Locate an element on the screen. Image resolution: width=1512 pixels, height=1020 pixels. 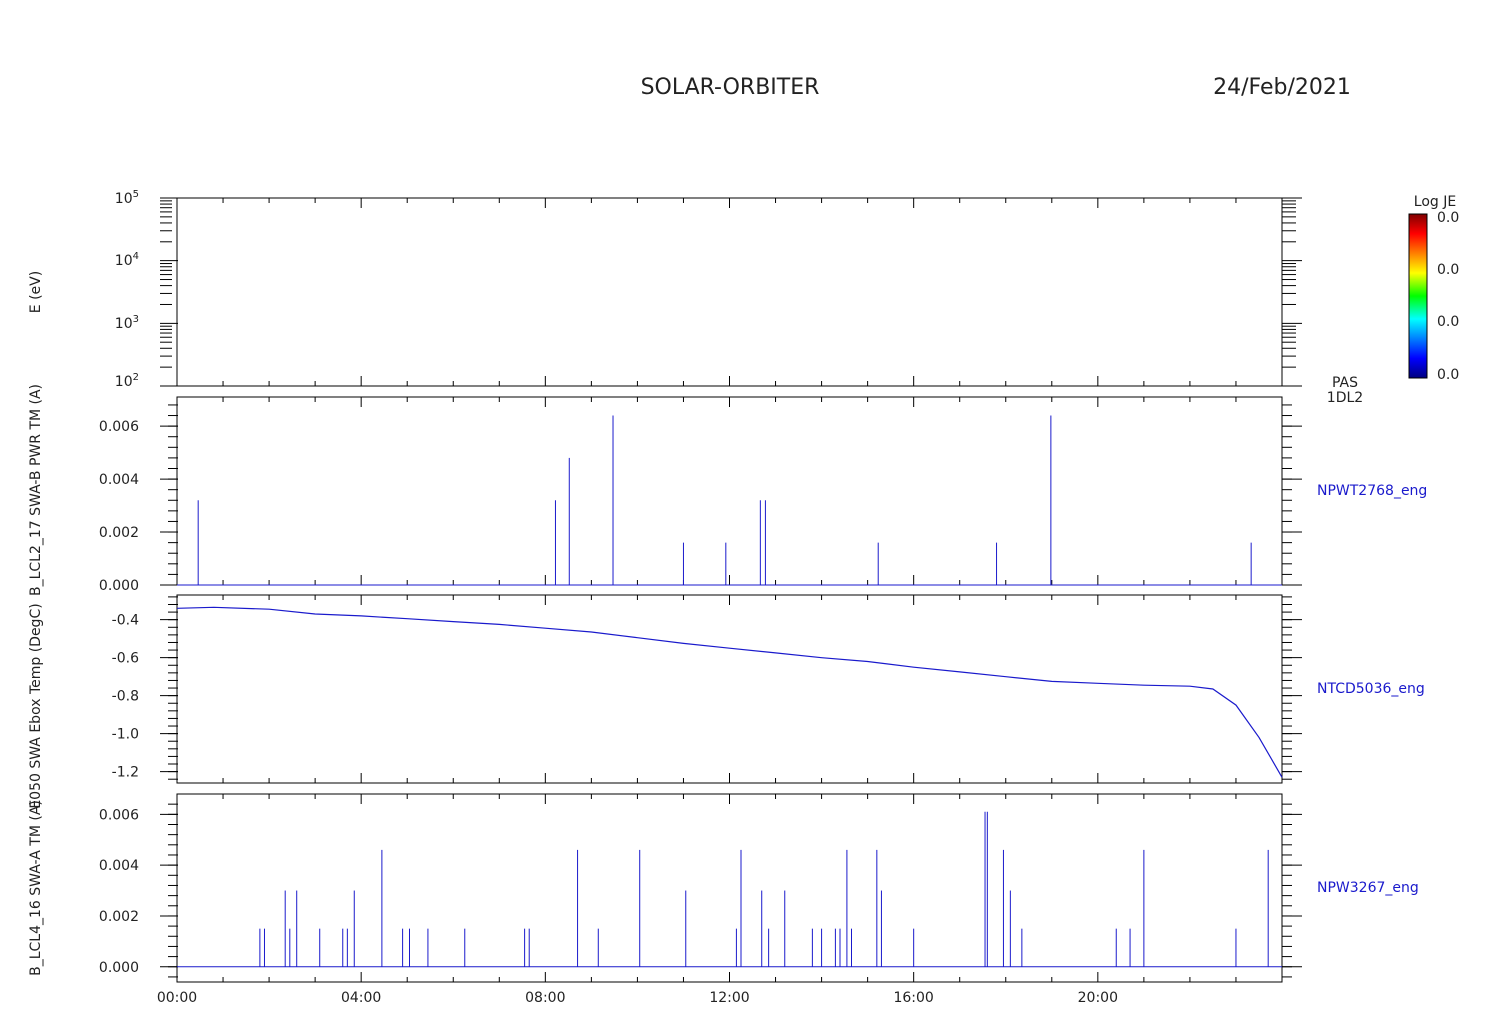
panel-swa-b-frame is located at coordinates (729, 491).